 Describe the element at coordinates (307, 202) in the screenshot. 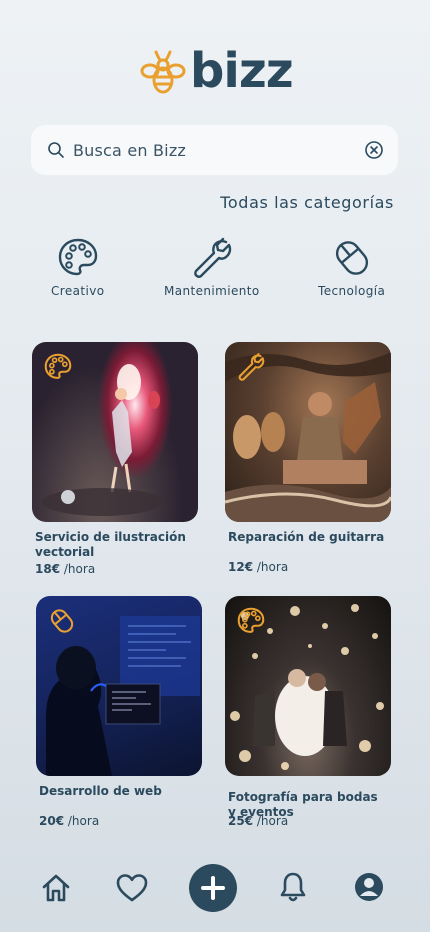

I see `all-categories-link: Todas las categorías` at that location.